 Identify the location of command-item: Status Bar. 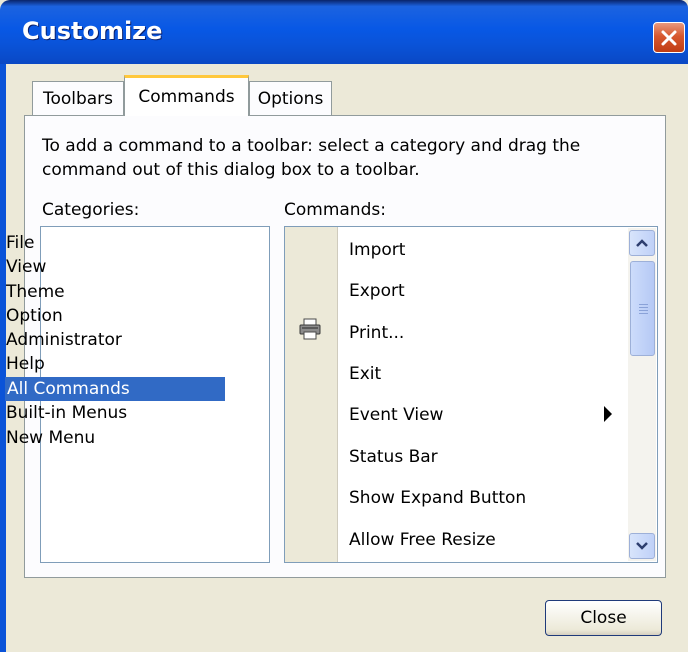
(393, 457).